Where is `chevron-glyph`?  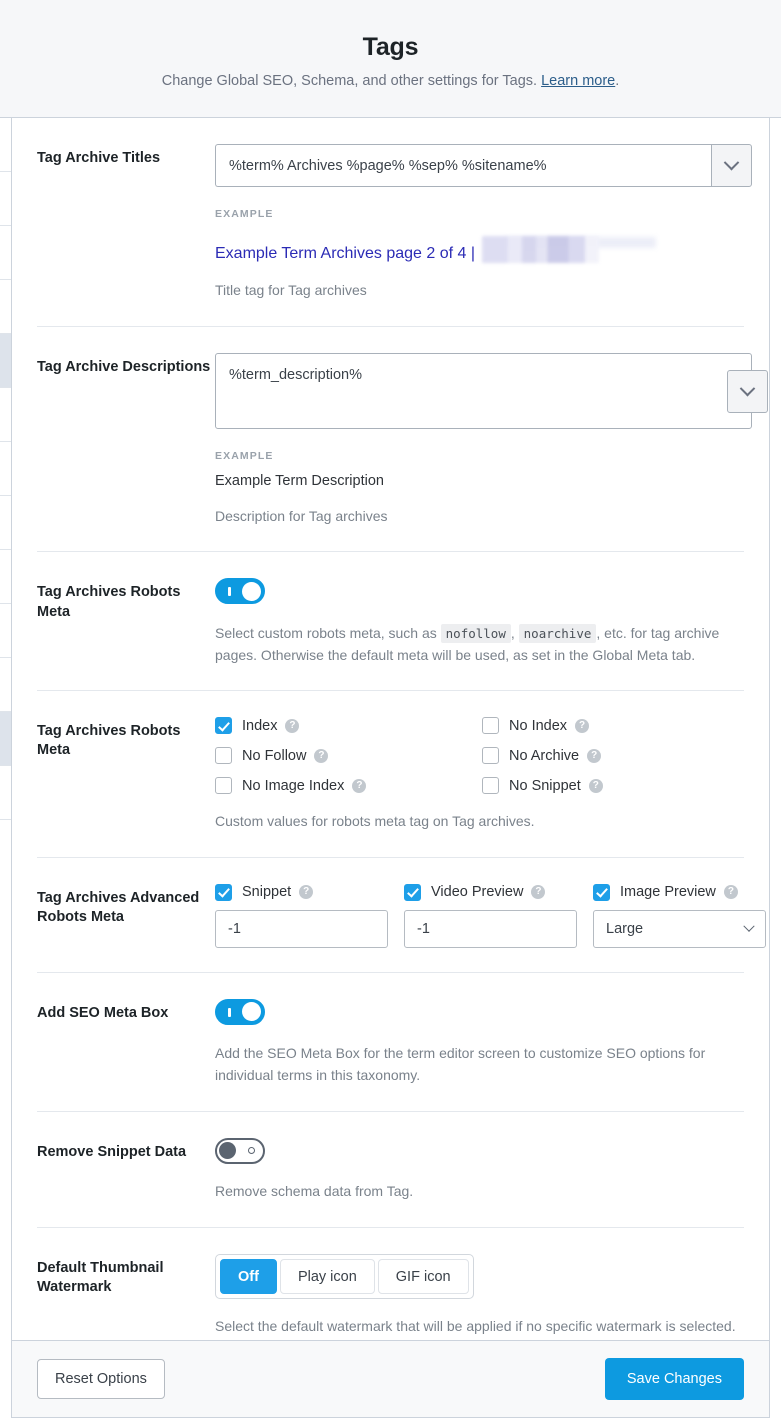 chevron-glyph is located at coordinates (731, 162).